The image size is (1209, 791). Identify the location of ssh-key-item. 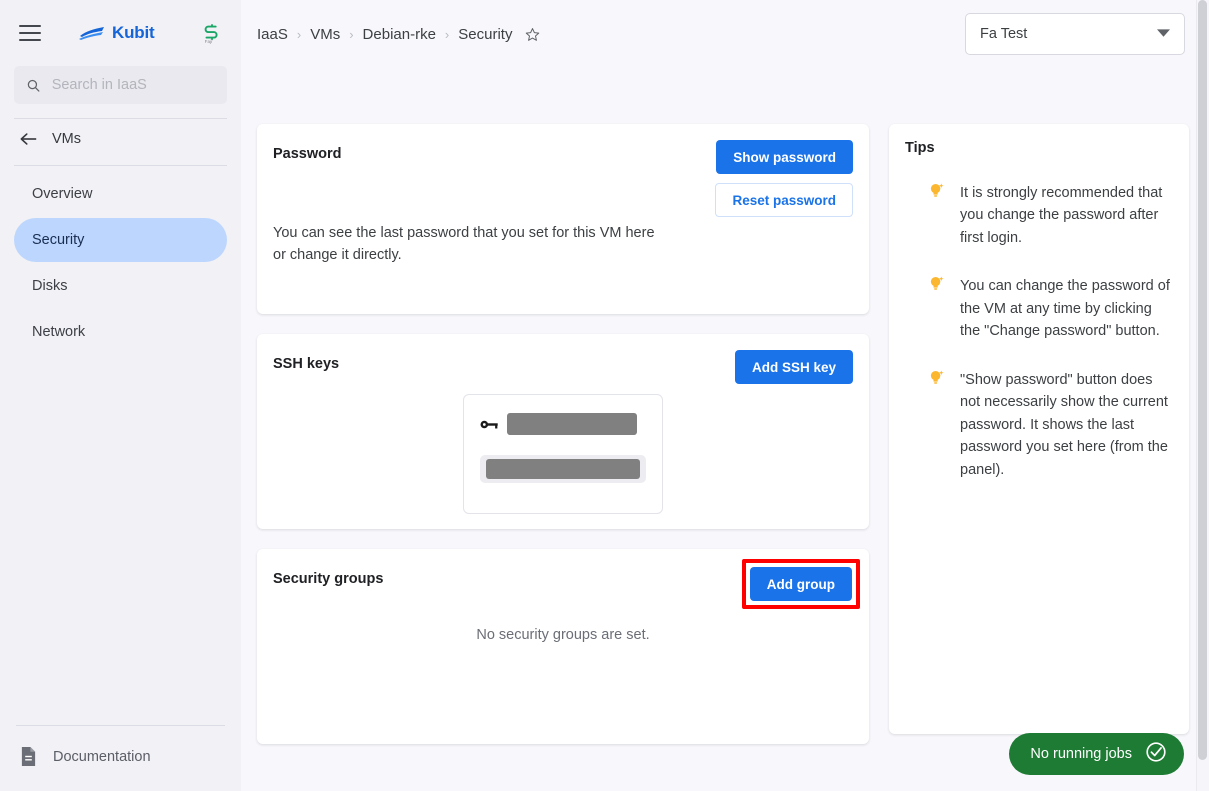
(563, 454).